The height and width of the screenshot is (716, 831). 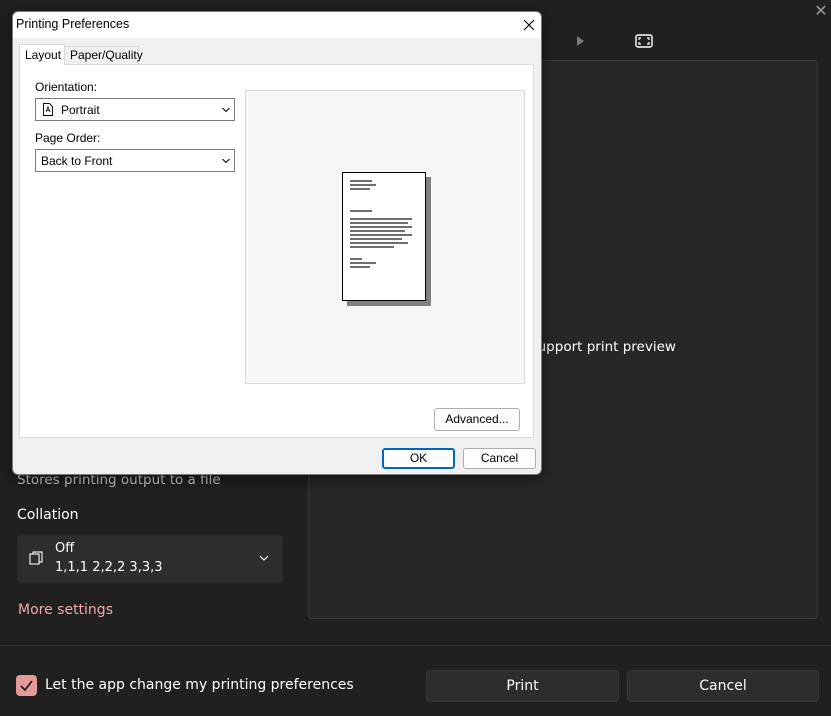 I want to click on close-icon, so click(x=529, y=25).